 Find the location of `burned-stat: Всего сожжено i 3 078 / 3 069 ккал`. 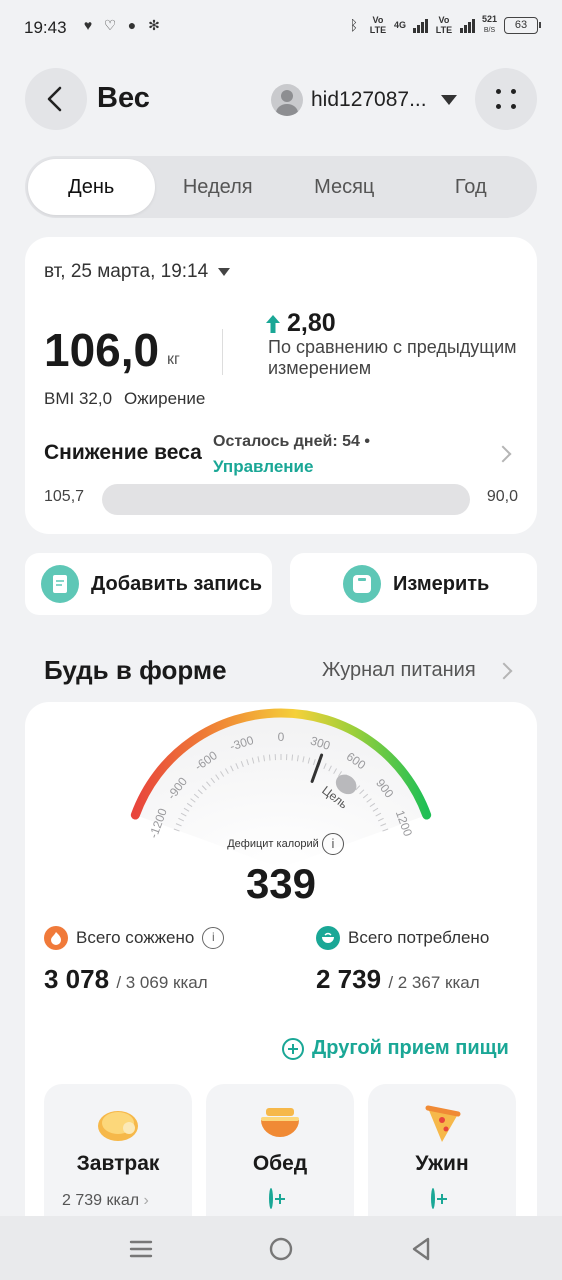

burned-stat: Всего сожжено i 3 078 / 3 069 ккал is located at coordinates (134, 960).